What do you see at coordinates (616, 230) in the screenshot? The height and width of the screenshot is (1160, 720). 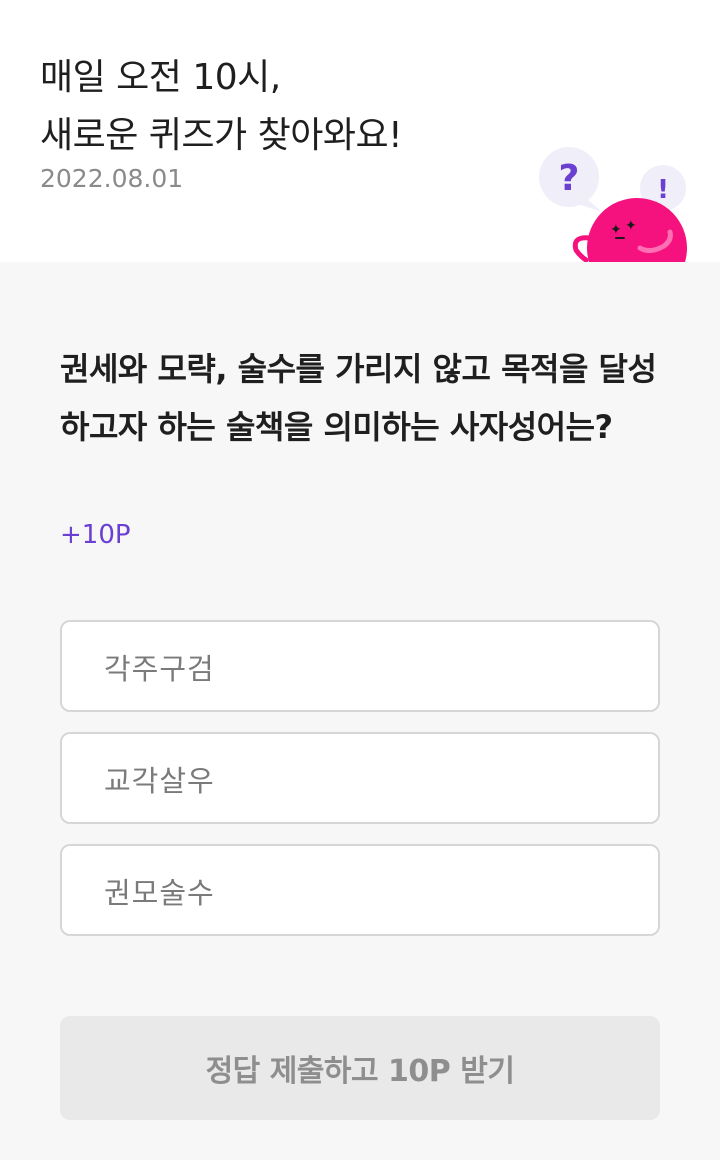 I see `sparkle-eye-left: ✦` at bounding box center [616, 230].